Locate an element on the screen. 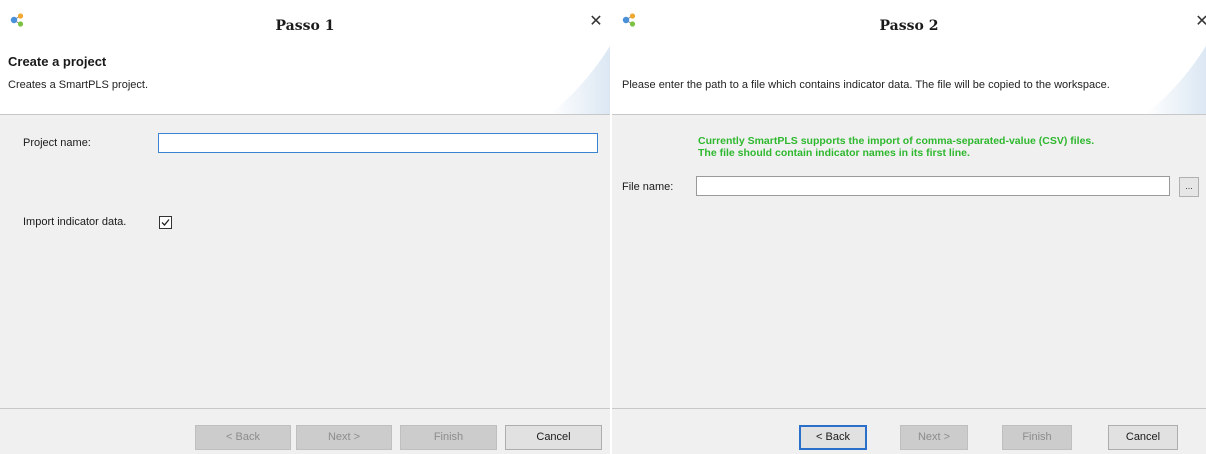  import-indicator-checkbox is located at coordinates (165, 222).